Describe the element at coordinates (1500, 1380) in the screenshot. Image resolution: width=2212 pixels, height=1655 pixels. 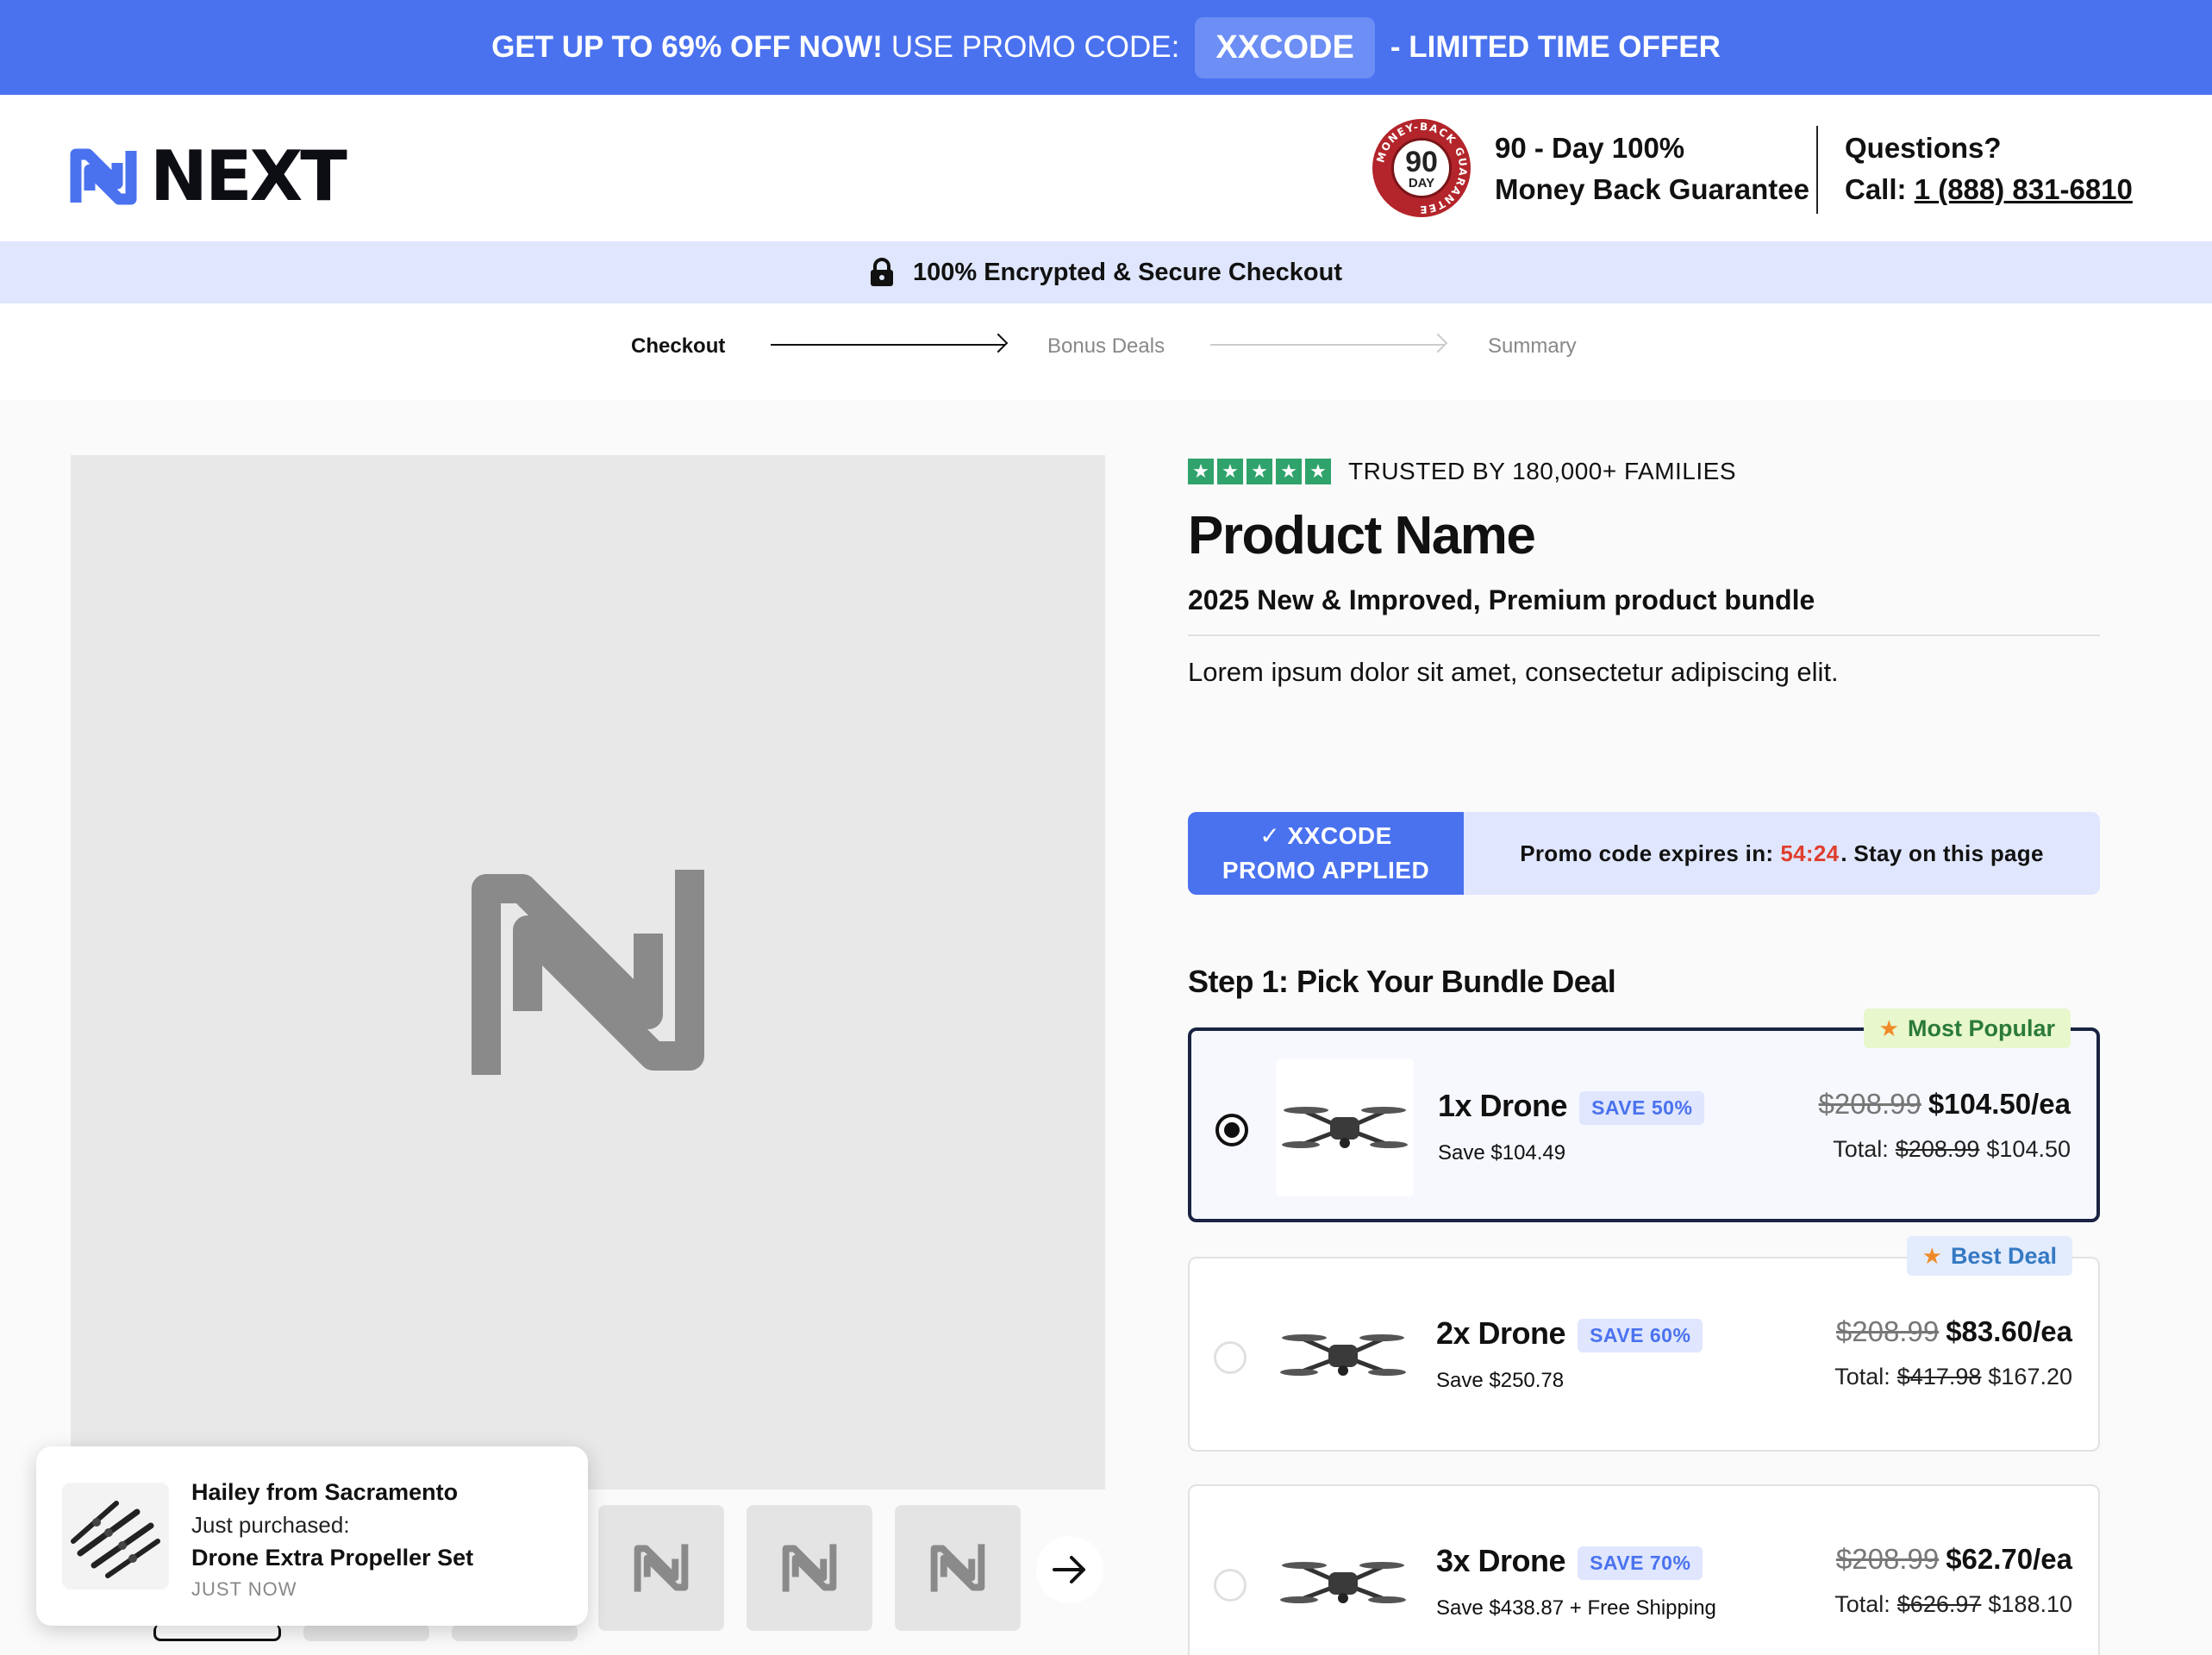
I see `bundle-savings: Save $250.78` at that location.